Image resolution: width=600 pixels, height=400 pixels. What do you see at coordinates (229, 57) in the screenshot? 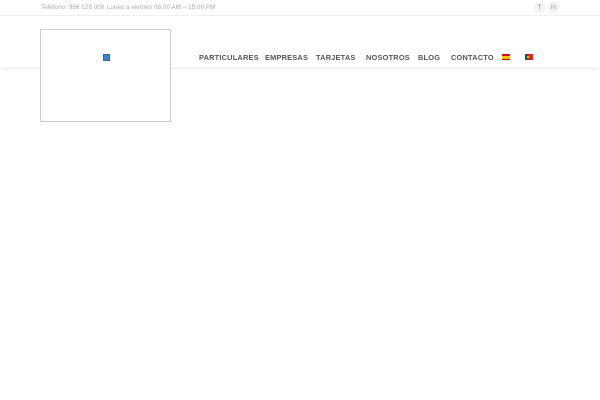
I see `nav-item-particulares: PARTICULARES` at bounding box center [229, 57].